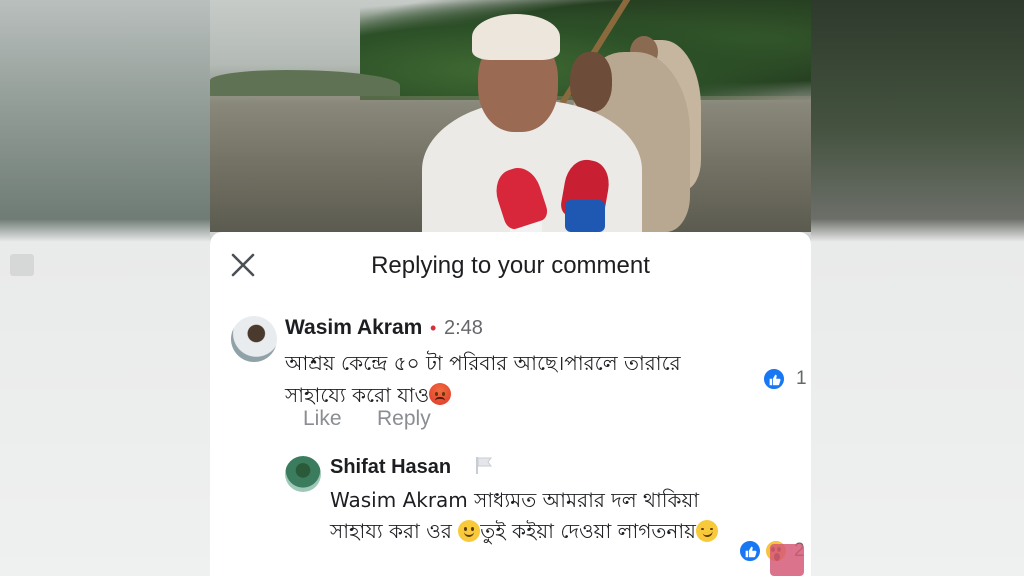 The image size is (1024, 576). Describe the element at coordinates (510, 265) in the screenshot. I see `sheet-title: Replying to your comment` at that location.